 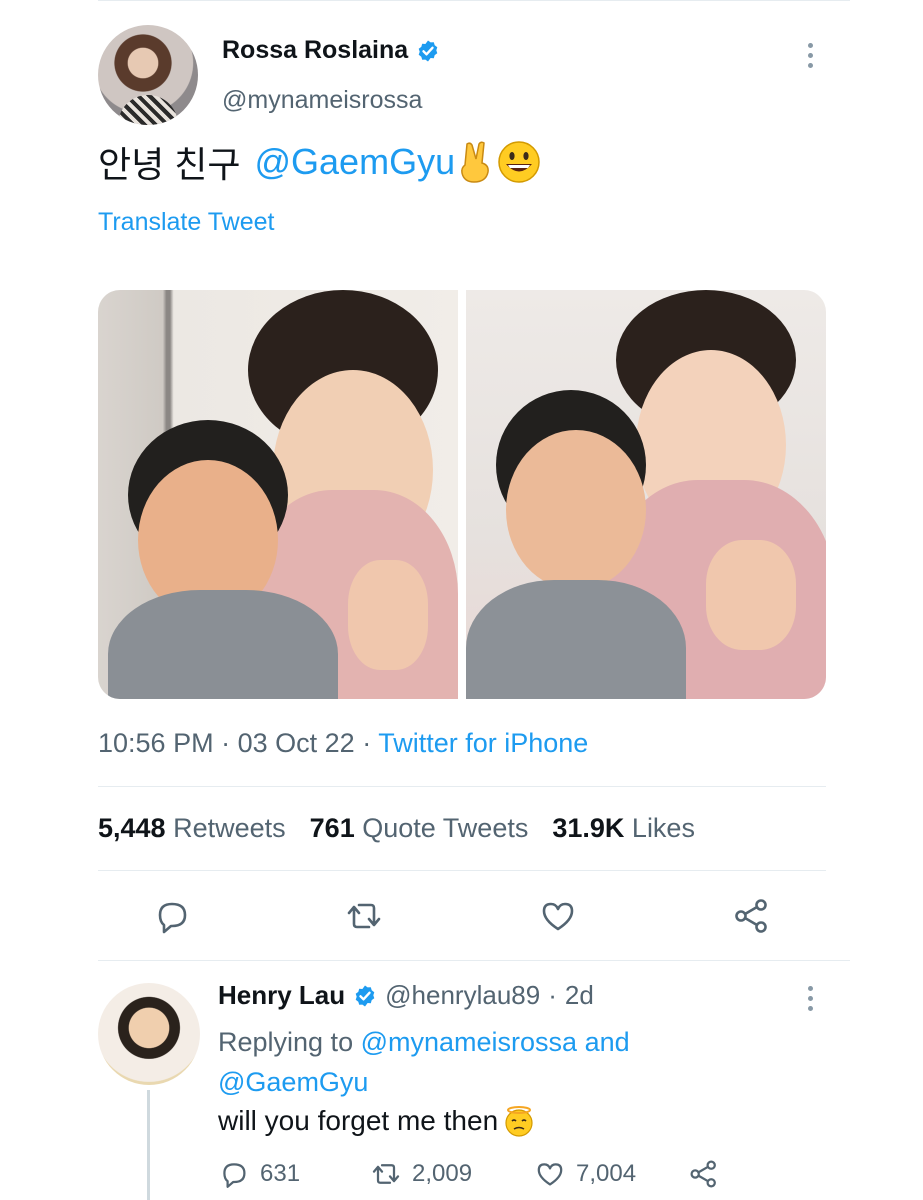 What do you see at coordinates (358, 1120) in the screenshot?
I see `reply-text-content: will you forget me then` at bounding box center [358, 1120].